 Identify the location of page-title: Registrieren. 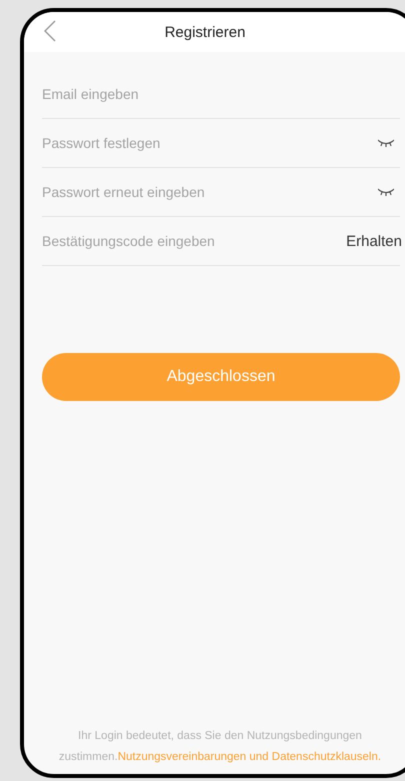
(205, 32).